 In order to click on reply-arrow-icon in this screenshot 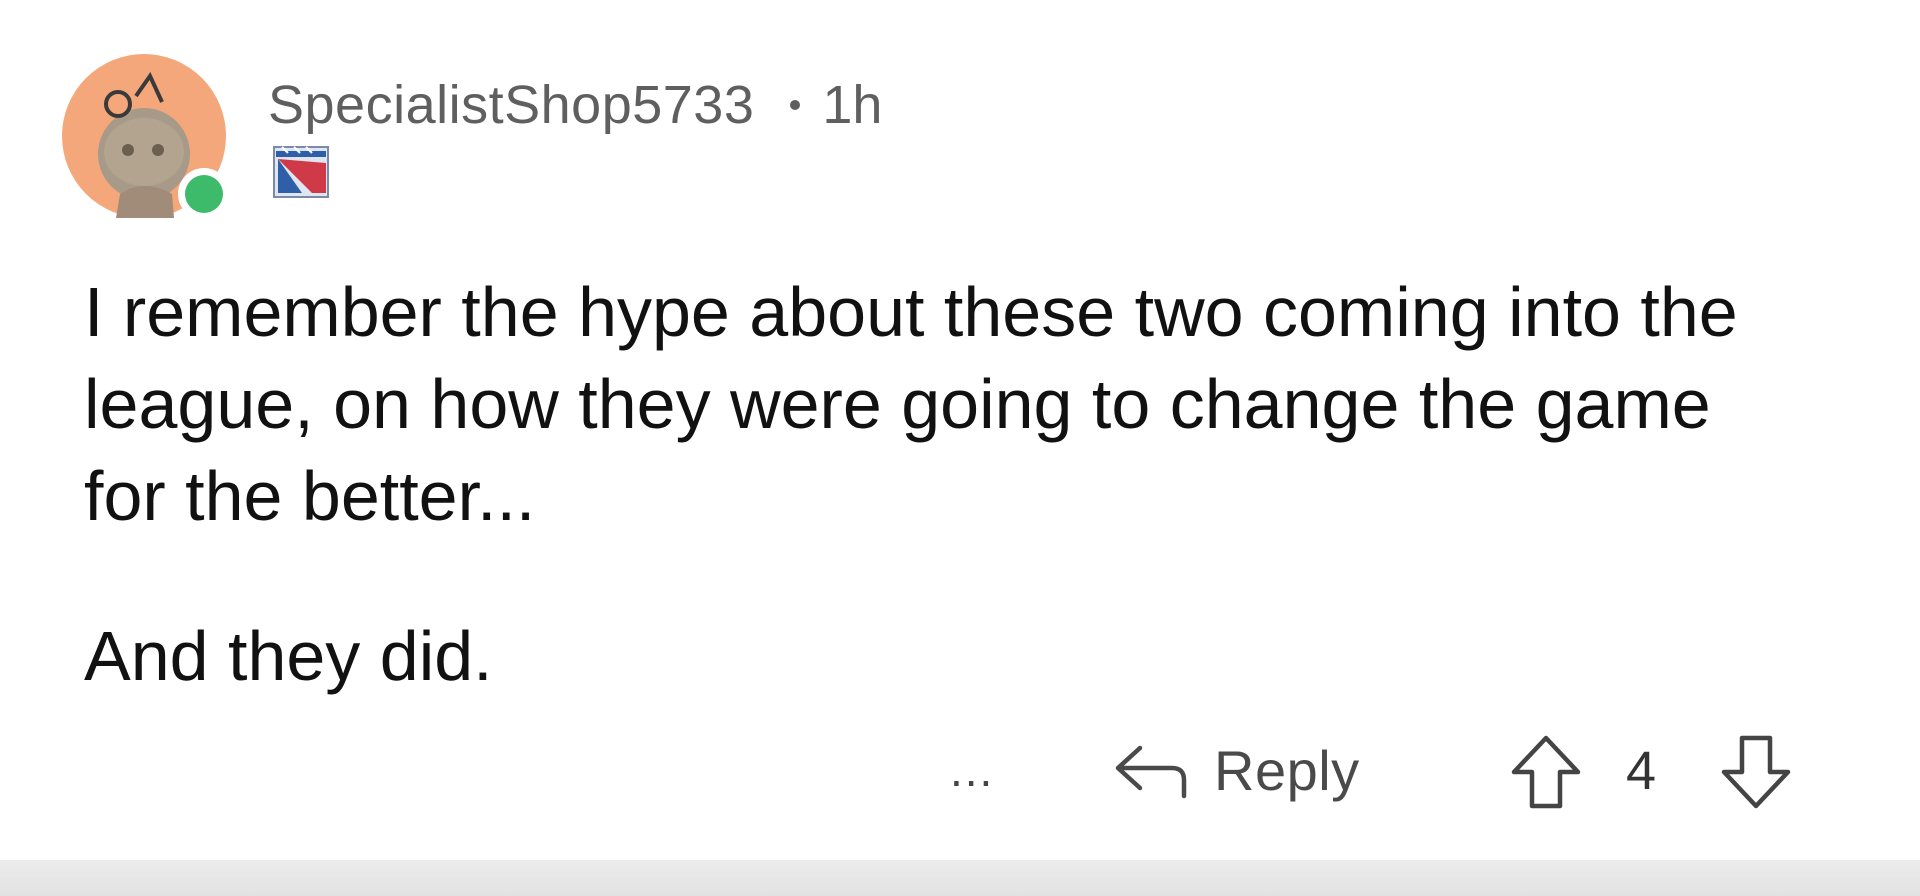, I will do `click(1151, 772)`.